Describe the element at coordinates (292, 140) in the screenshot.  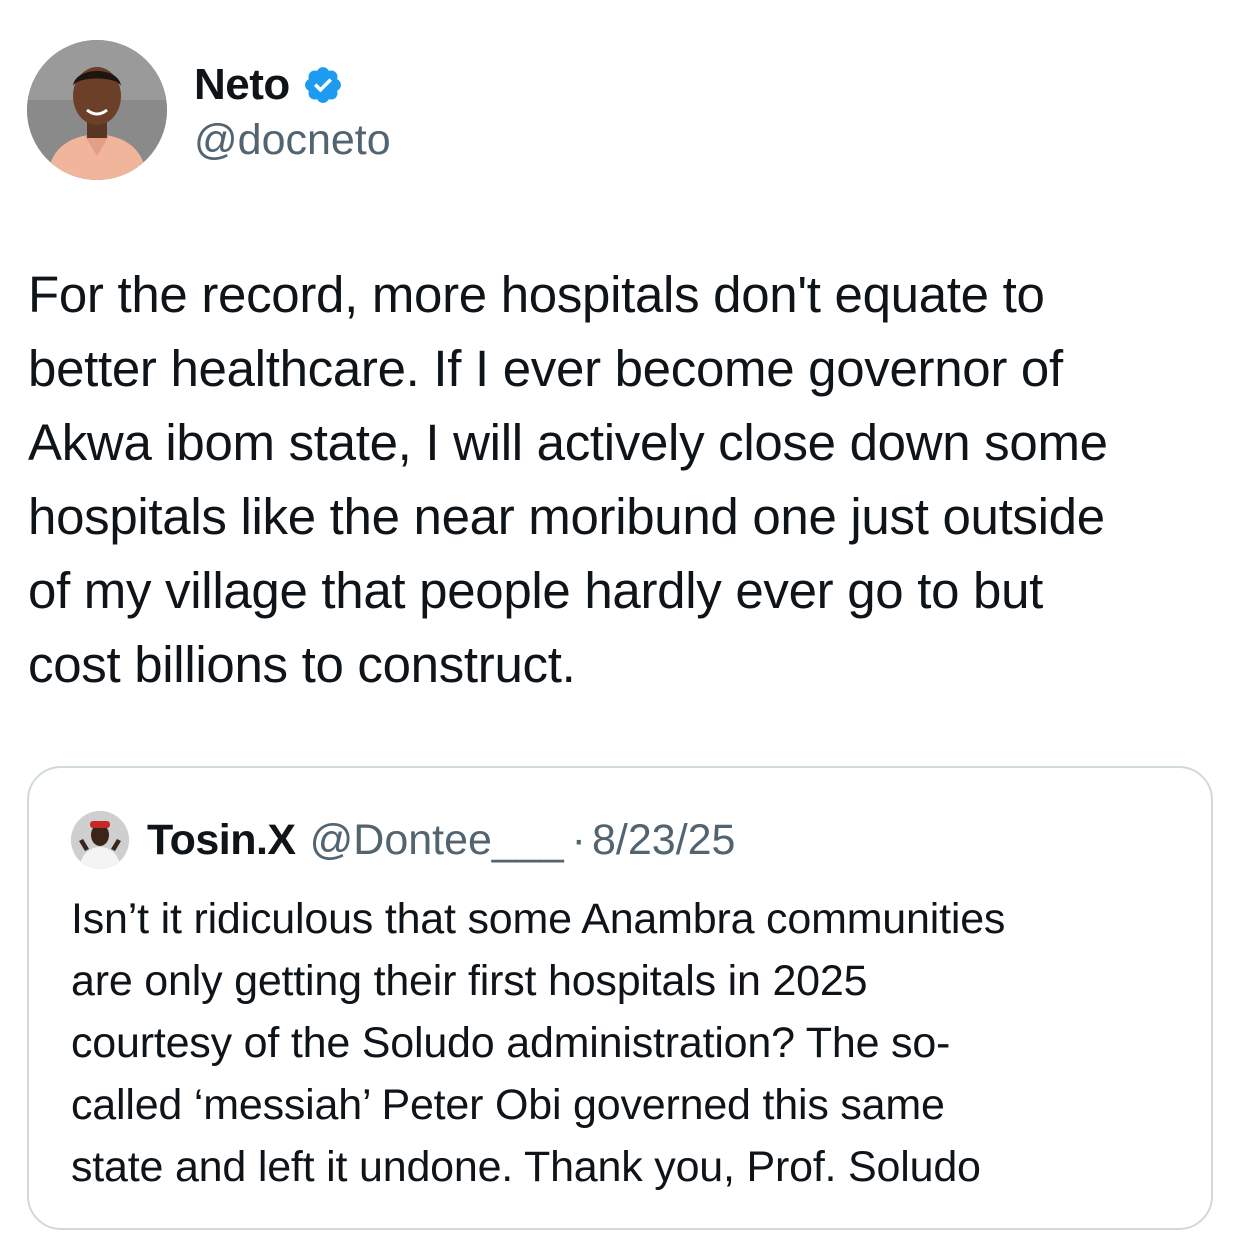
I see `author-handle: @docneto` at that location.